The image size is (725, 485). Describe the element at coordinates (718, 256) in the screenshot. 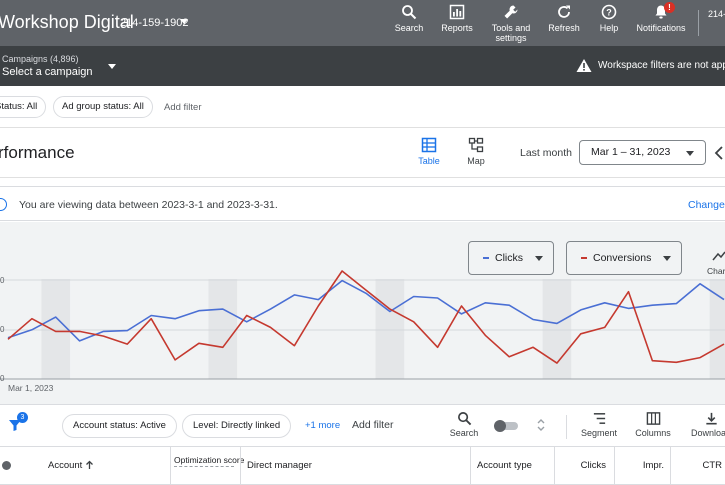

I see `chart-type-icon` at that location.